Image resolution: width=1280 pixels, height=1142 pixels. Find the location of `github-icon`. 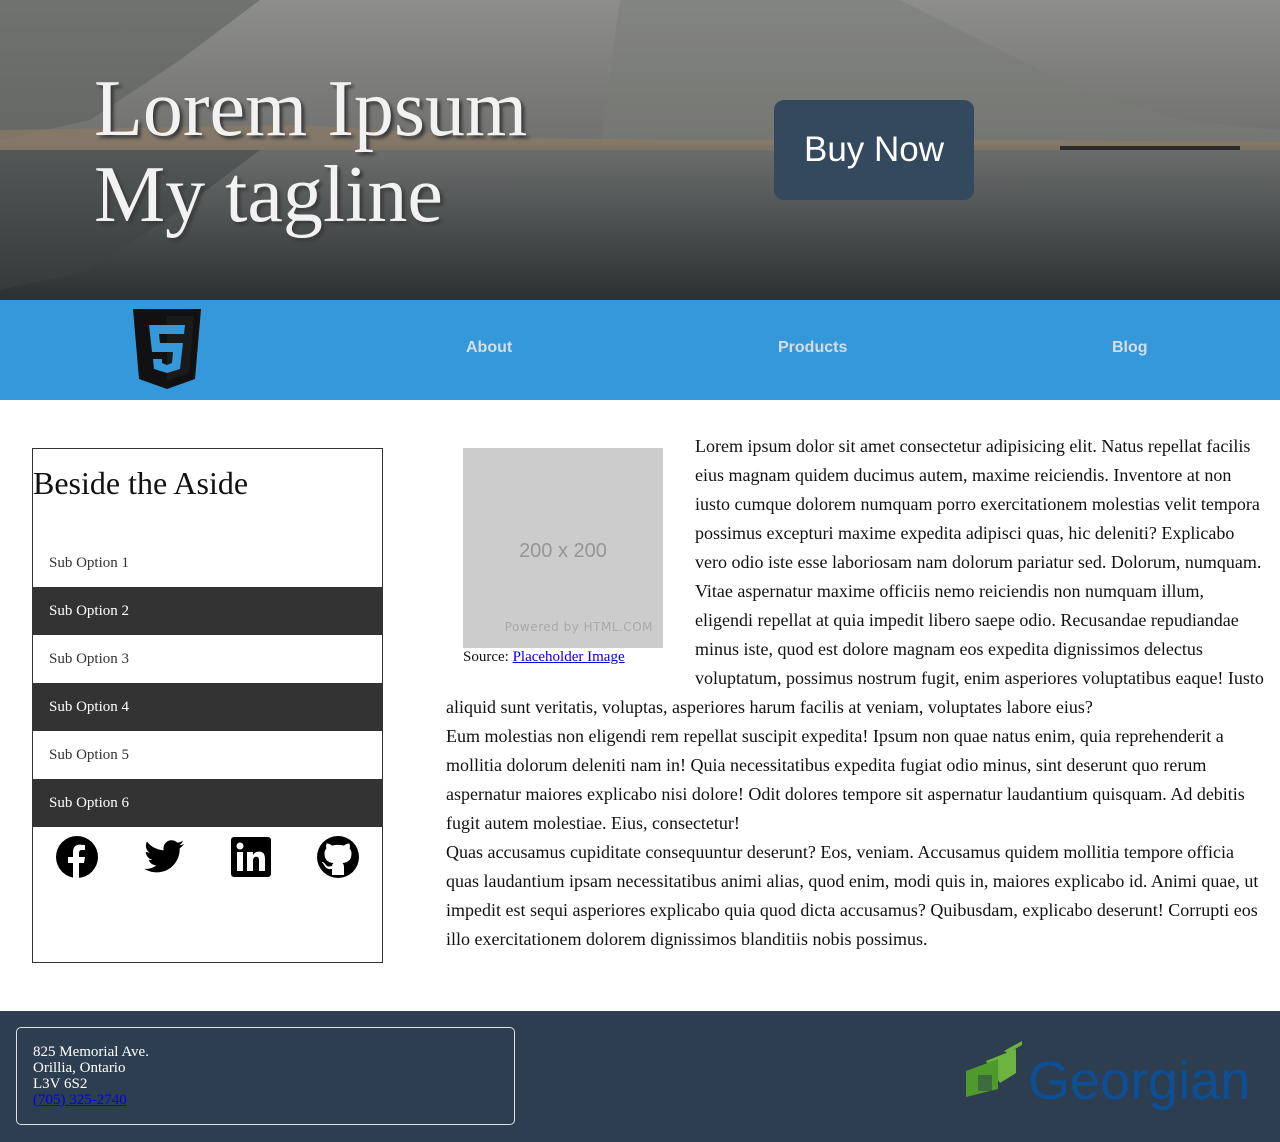

github-icon is located at coordinates (338, 857).